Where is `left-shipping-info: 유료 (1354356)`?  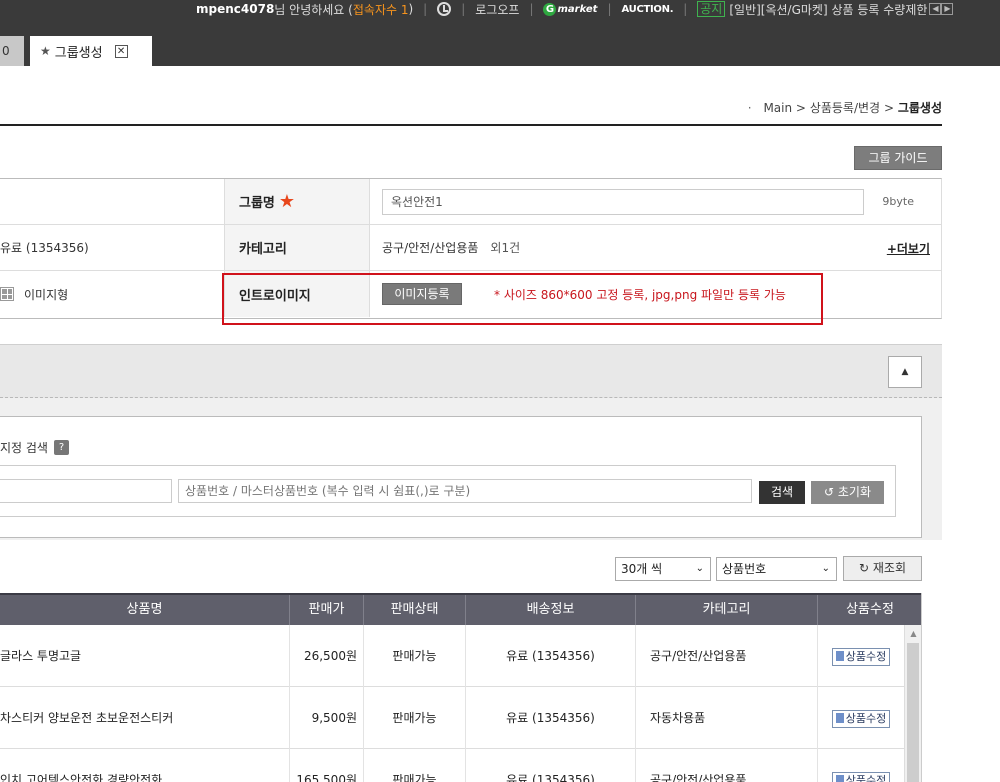 left-shipping-info: 유료 (1354356) is located at coordinates (44, 248).